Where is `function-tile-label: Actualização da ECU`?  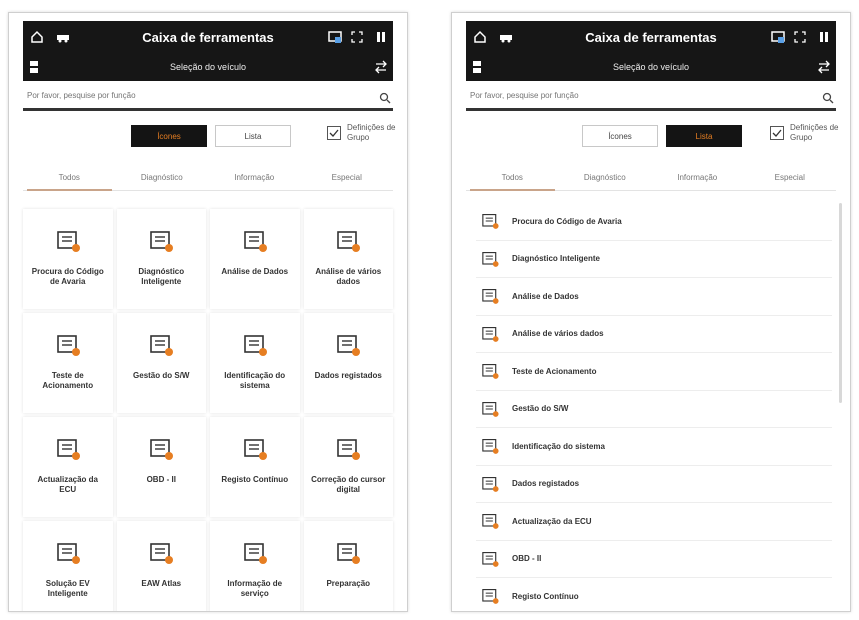 function-tile-label: Actualização da ECU is located at coordinates (67, 485).